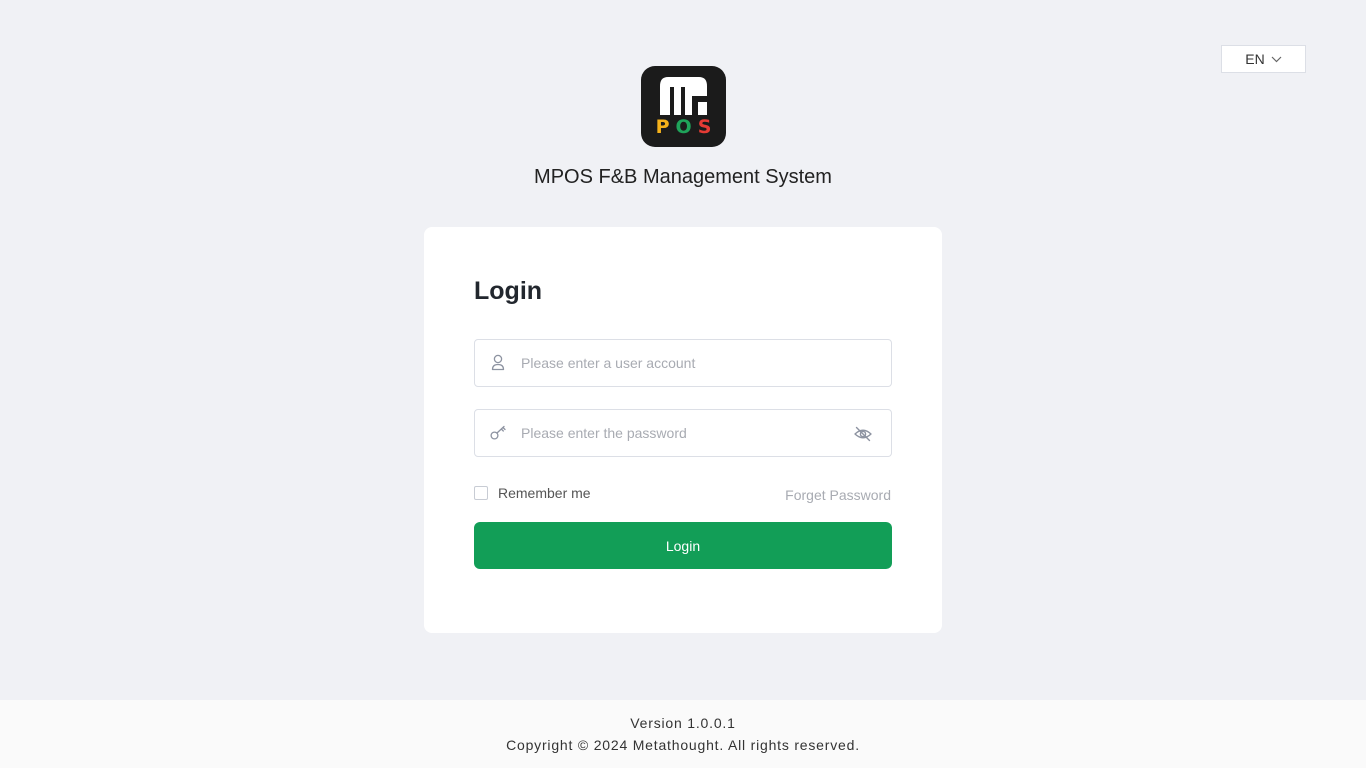  Describe the element at coordinates (683, 545) in the screenshot. I see `login-button: Login` at that location.